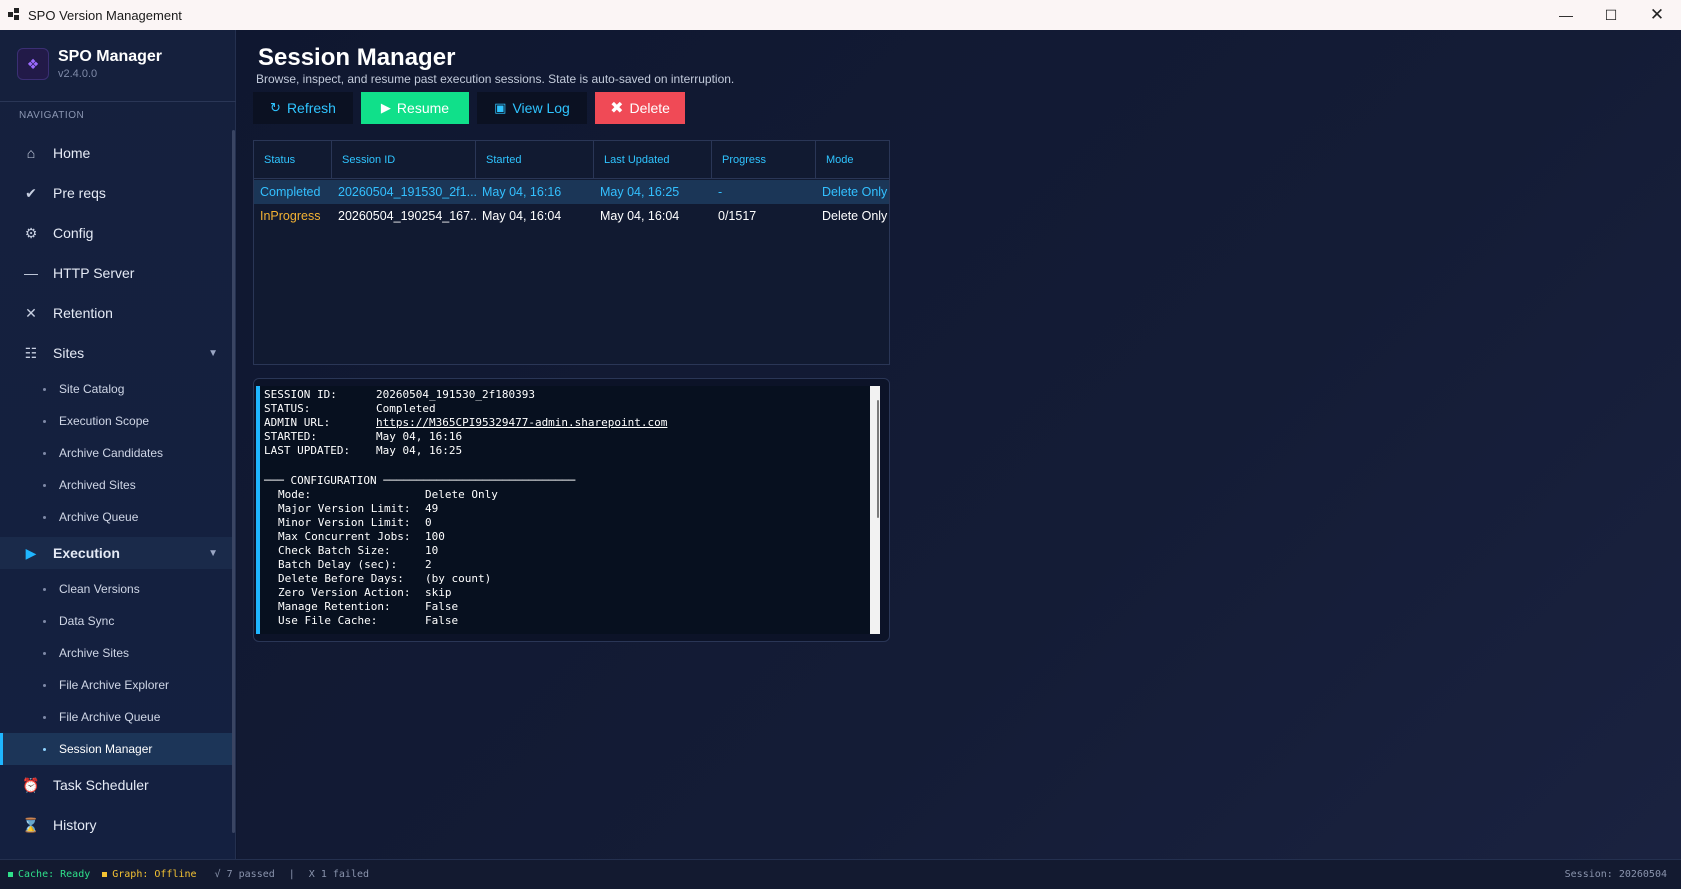 This screenshot has height=889, width=1681. Describe the element at coordinates (116, 517) in the screenshot. I see `sidebar-subitem-archive-queue: Archive Queue` at that location.